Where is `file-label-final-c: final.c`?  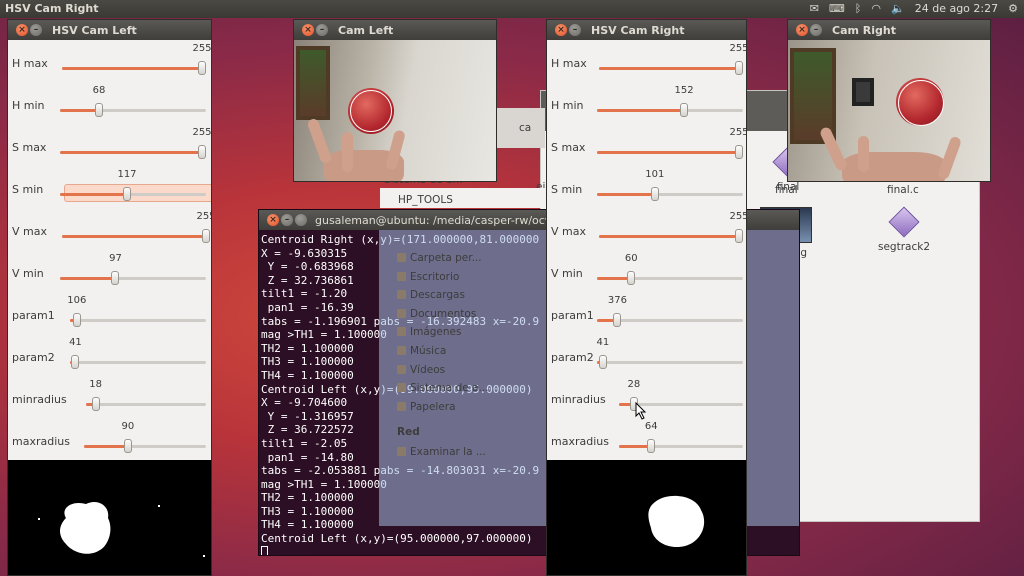 file-label-final-c: final.c is located at coordinates (903, 190).